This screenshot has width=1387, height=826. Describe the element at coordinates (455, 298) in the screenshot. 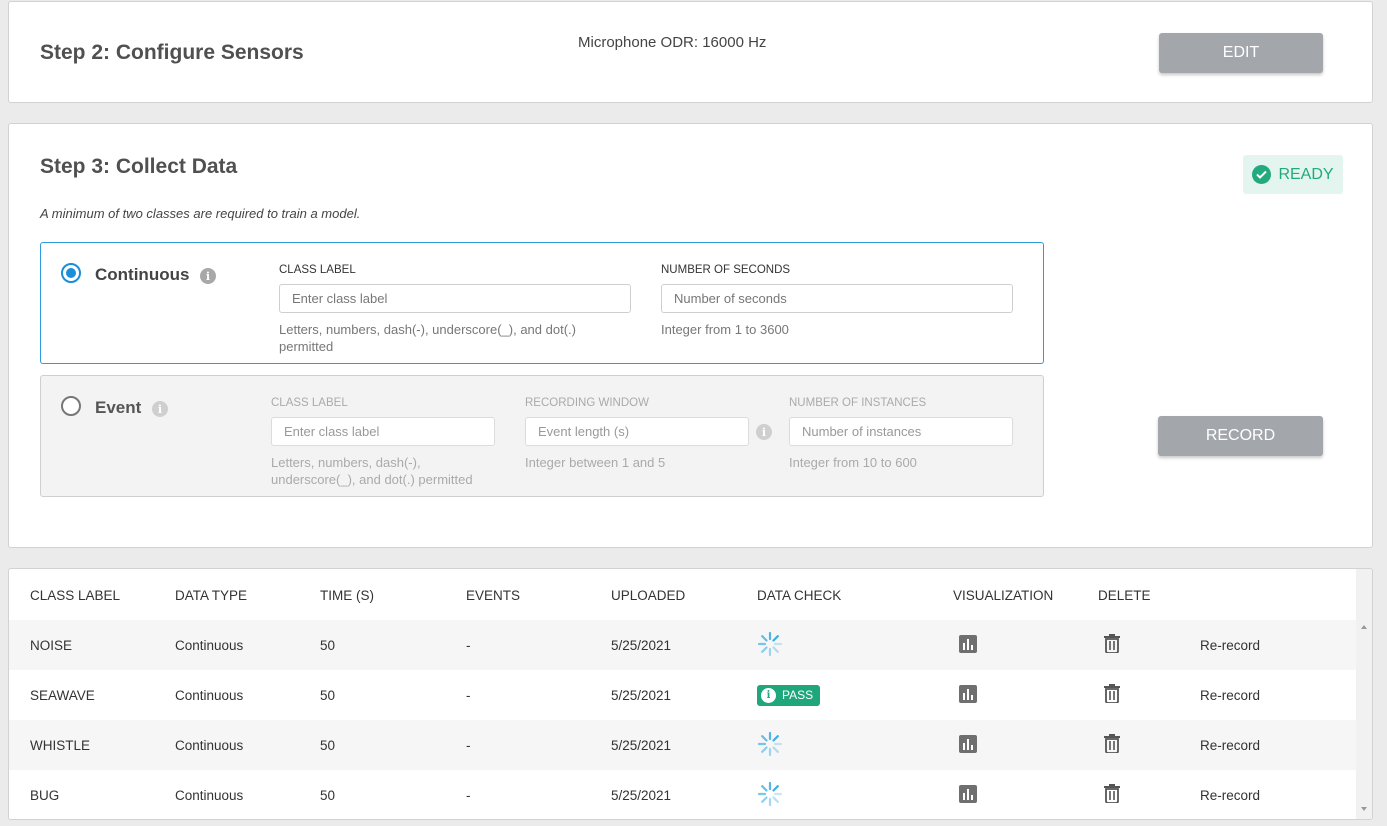

I see `continuous-class-label-input` at that location.